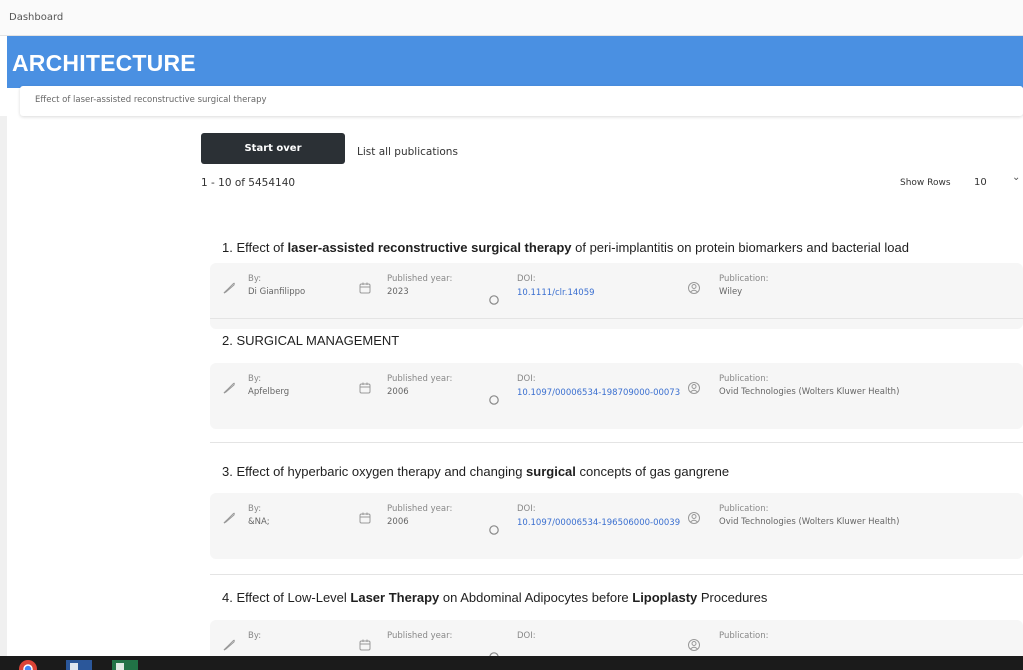 The image size is (1023, 670). What do you see at coordinates (536, 597) in the screenshot?
I see `publication-title-part: on Abdominal Adipocytes before` at bounding box center [536, 597].